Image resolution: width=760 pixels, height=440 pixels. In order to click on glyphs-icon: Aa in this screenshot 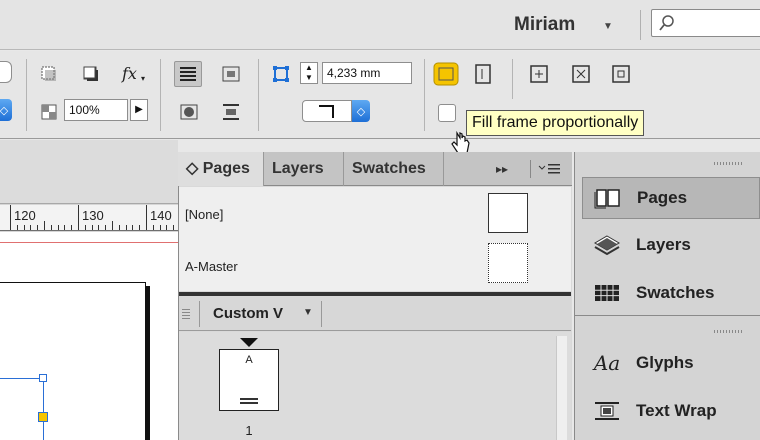, I will do `click(607, 363)`.